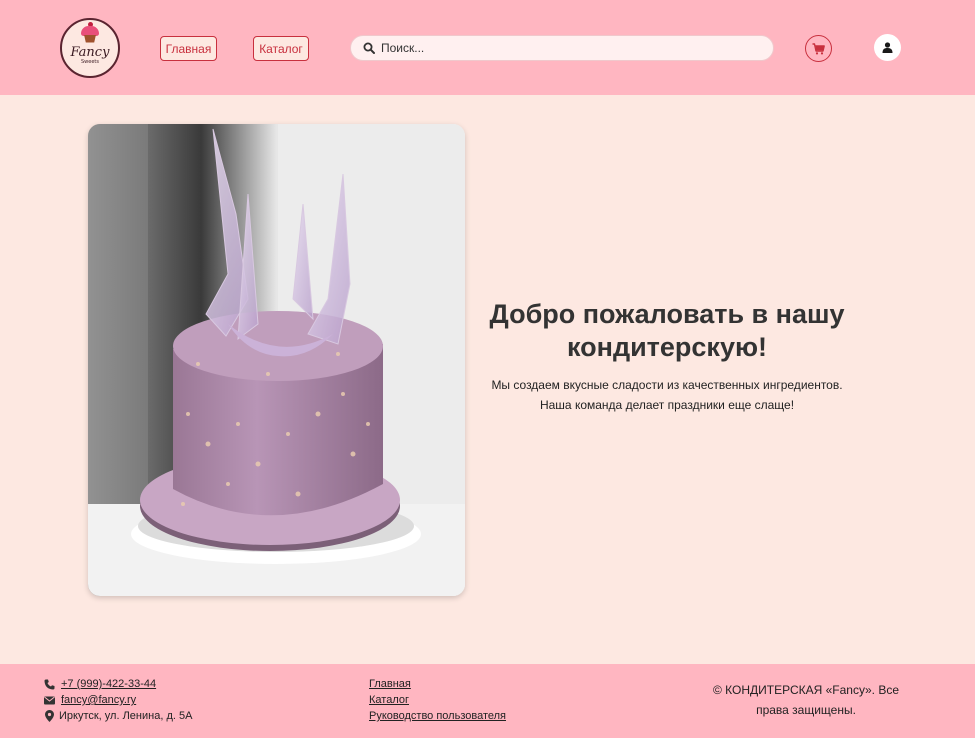  I want to click on site-header: Fancy Sweets Главная Каталог, so click(487, 47).